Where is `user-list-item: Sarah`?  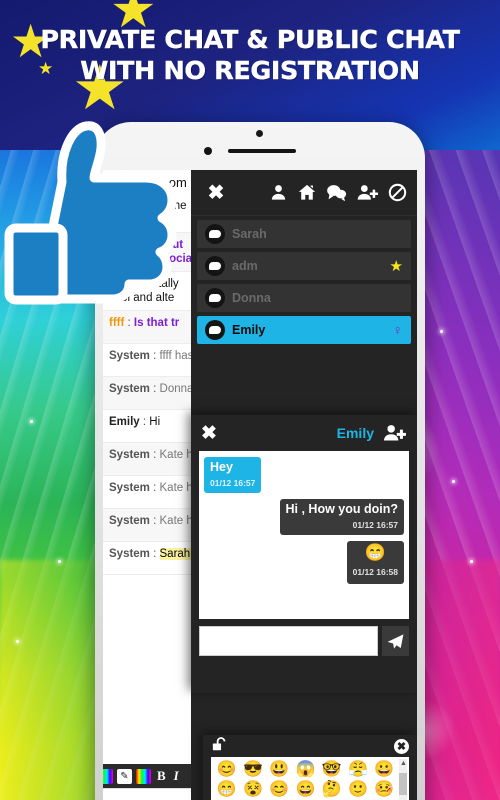 user-list-item: Sarah is located at coordinates (304, 234).